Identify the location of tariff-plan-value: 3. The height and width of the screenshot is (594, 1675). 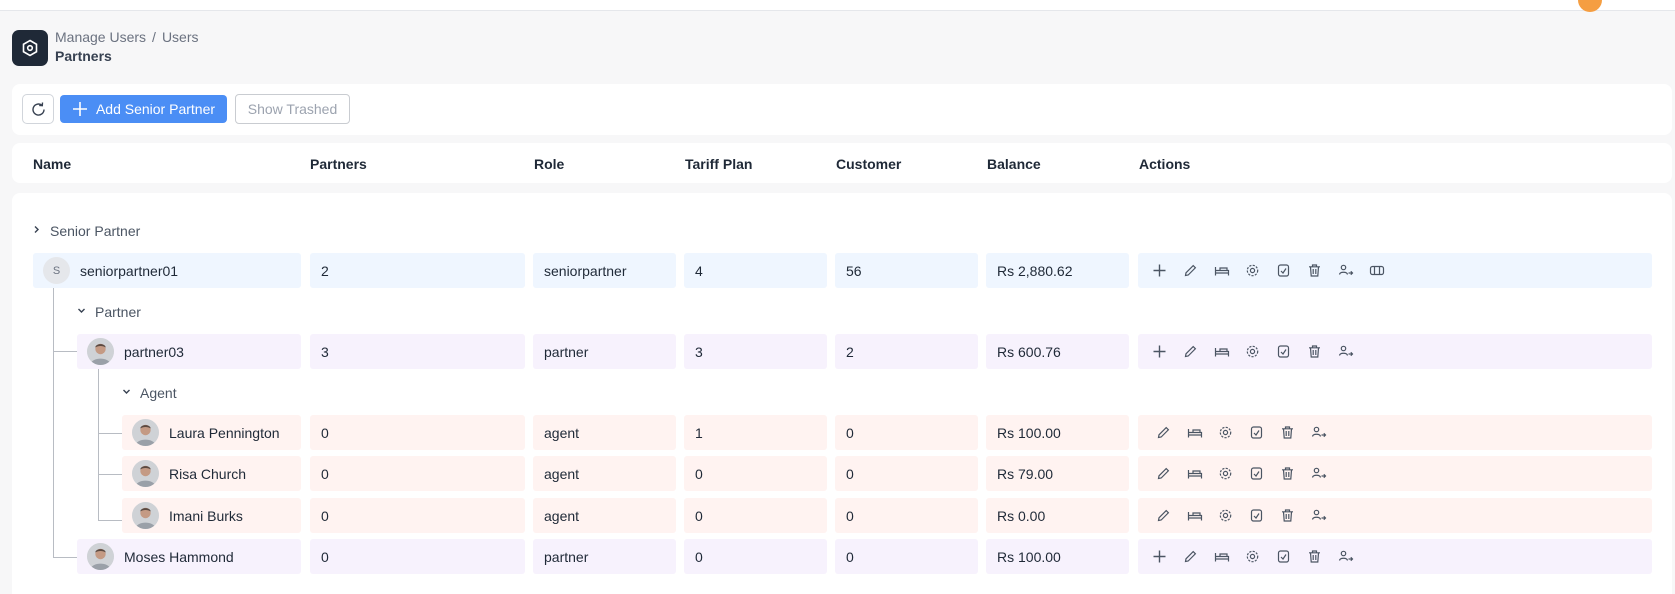
(755, 351).